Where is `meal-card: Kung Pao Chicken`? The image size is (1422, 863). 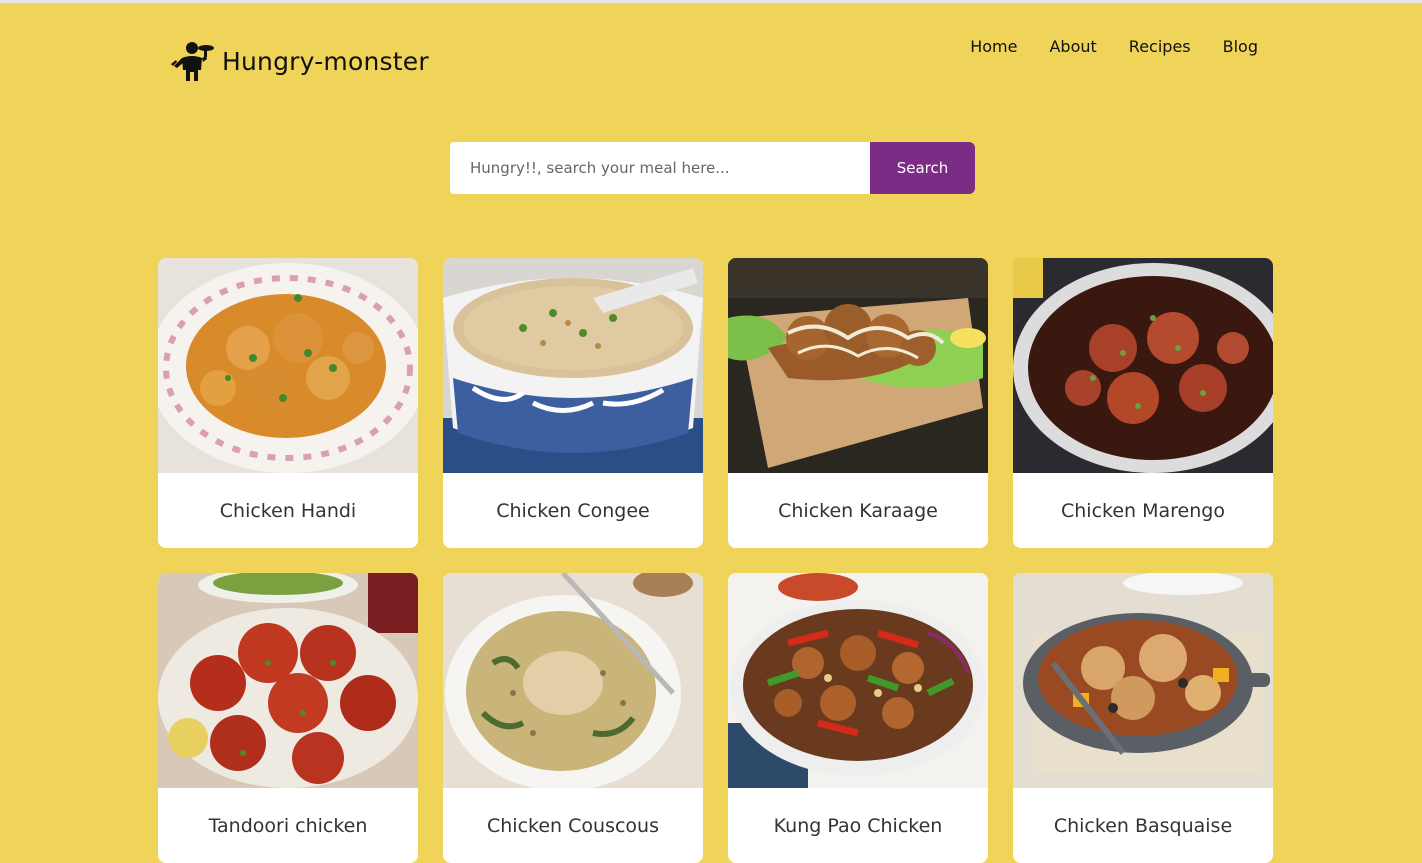
meal-card: Kung Pao Chicken is located at coordinates (858, 718).